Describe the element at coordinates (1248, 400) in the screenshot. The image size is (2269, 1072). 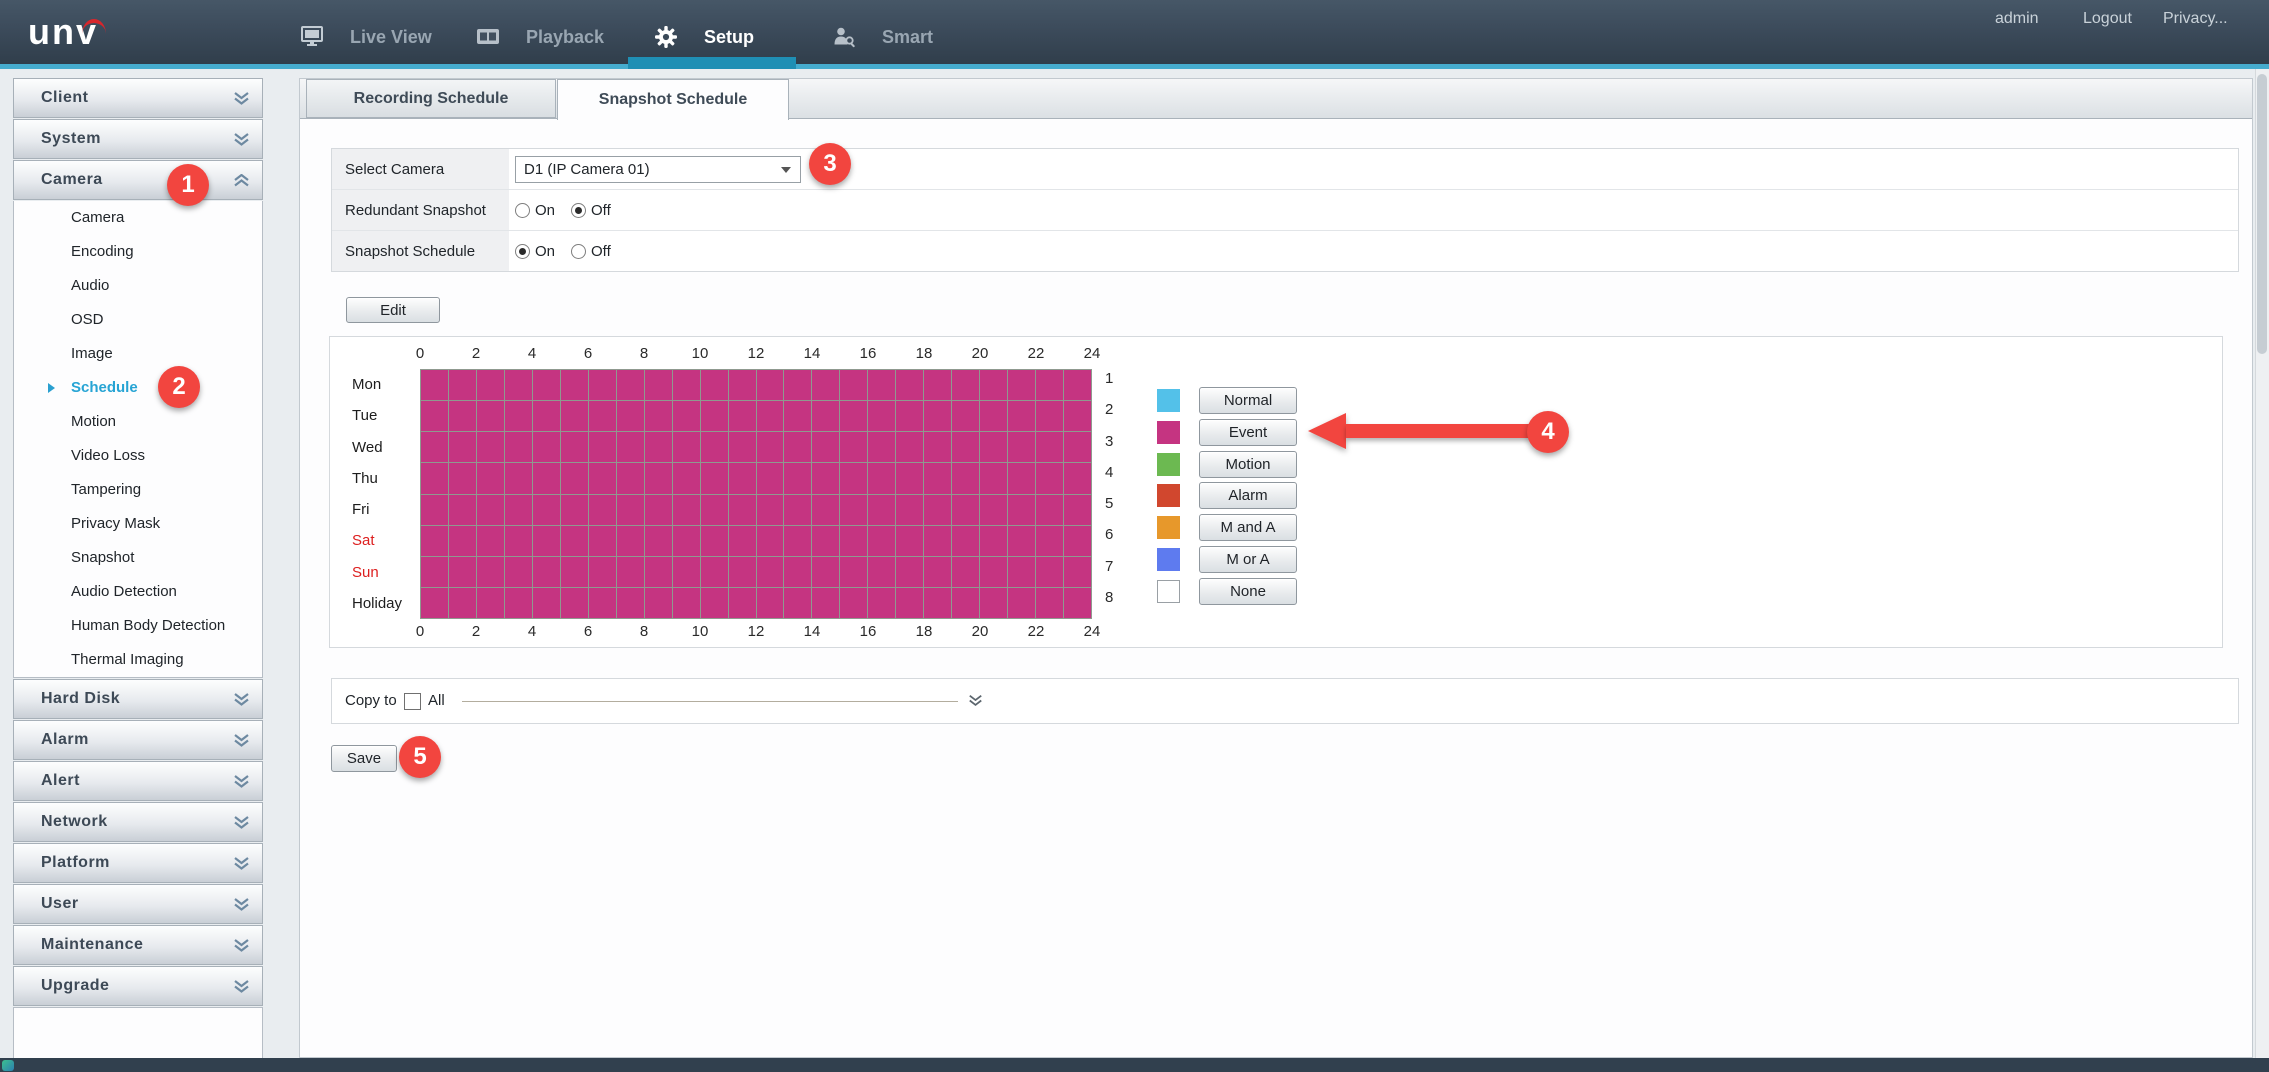
I see `legend-button-normal: Normal` at that location.